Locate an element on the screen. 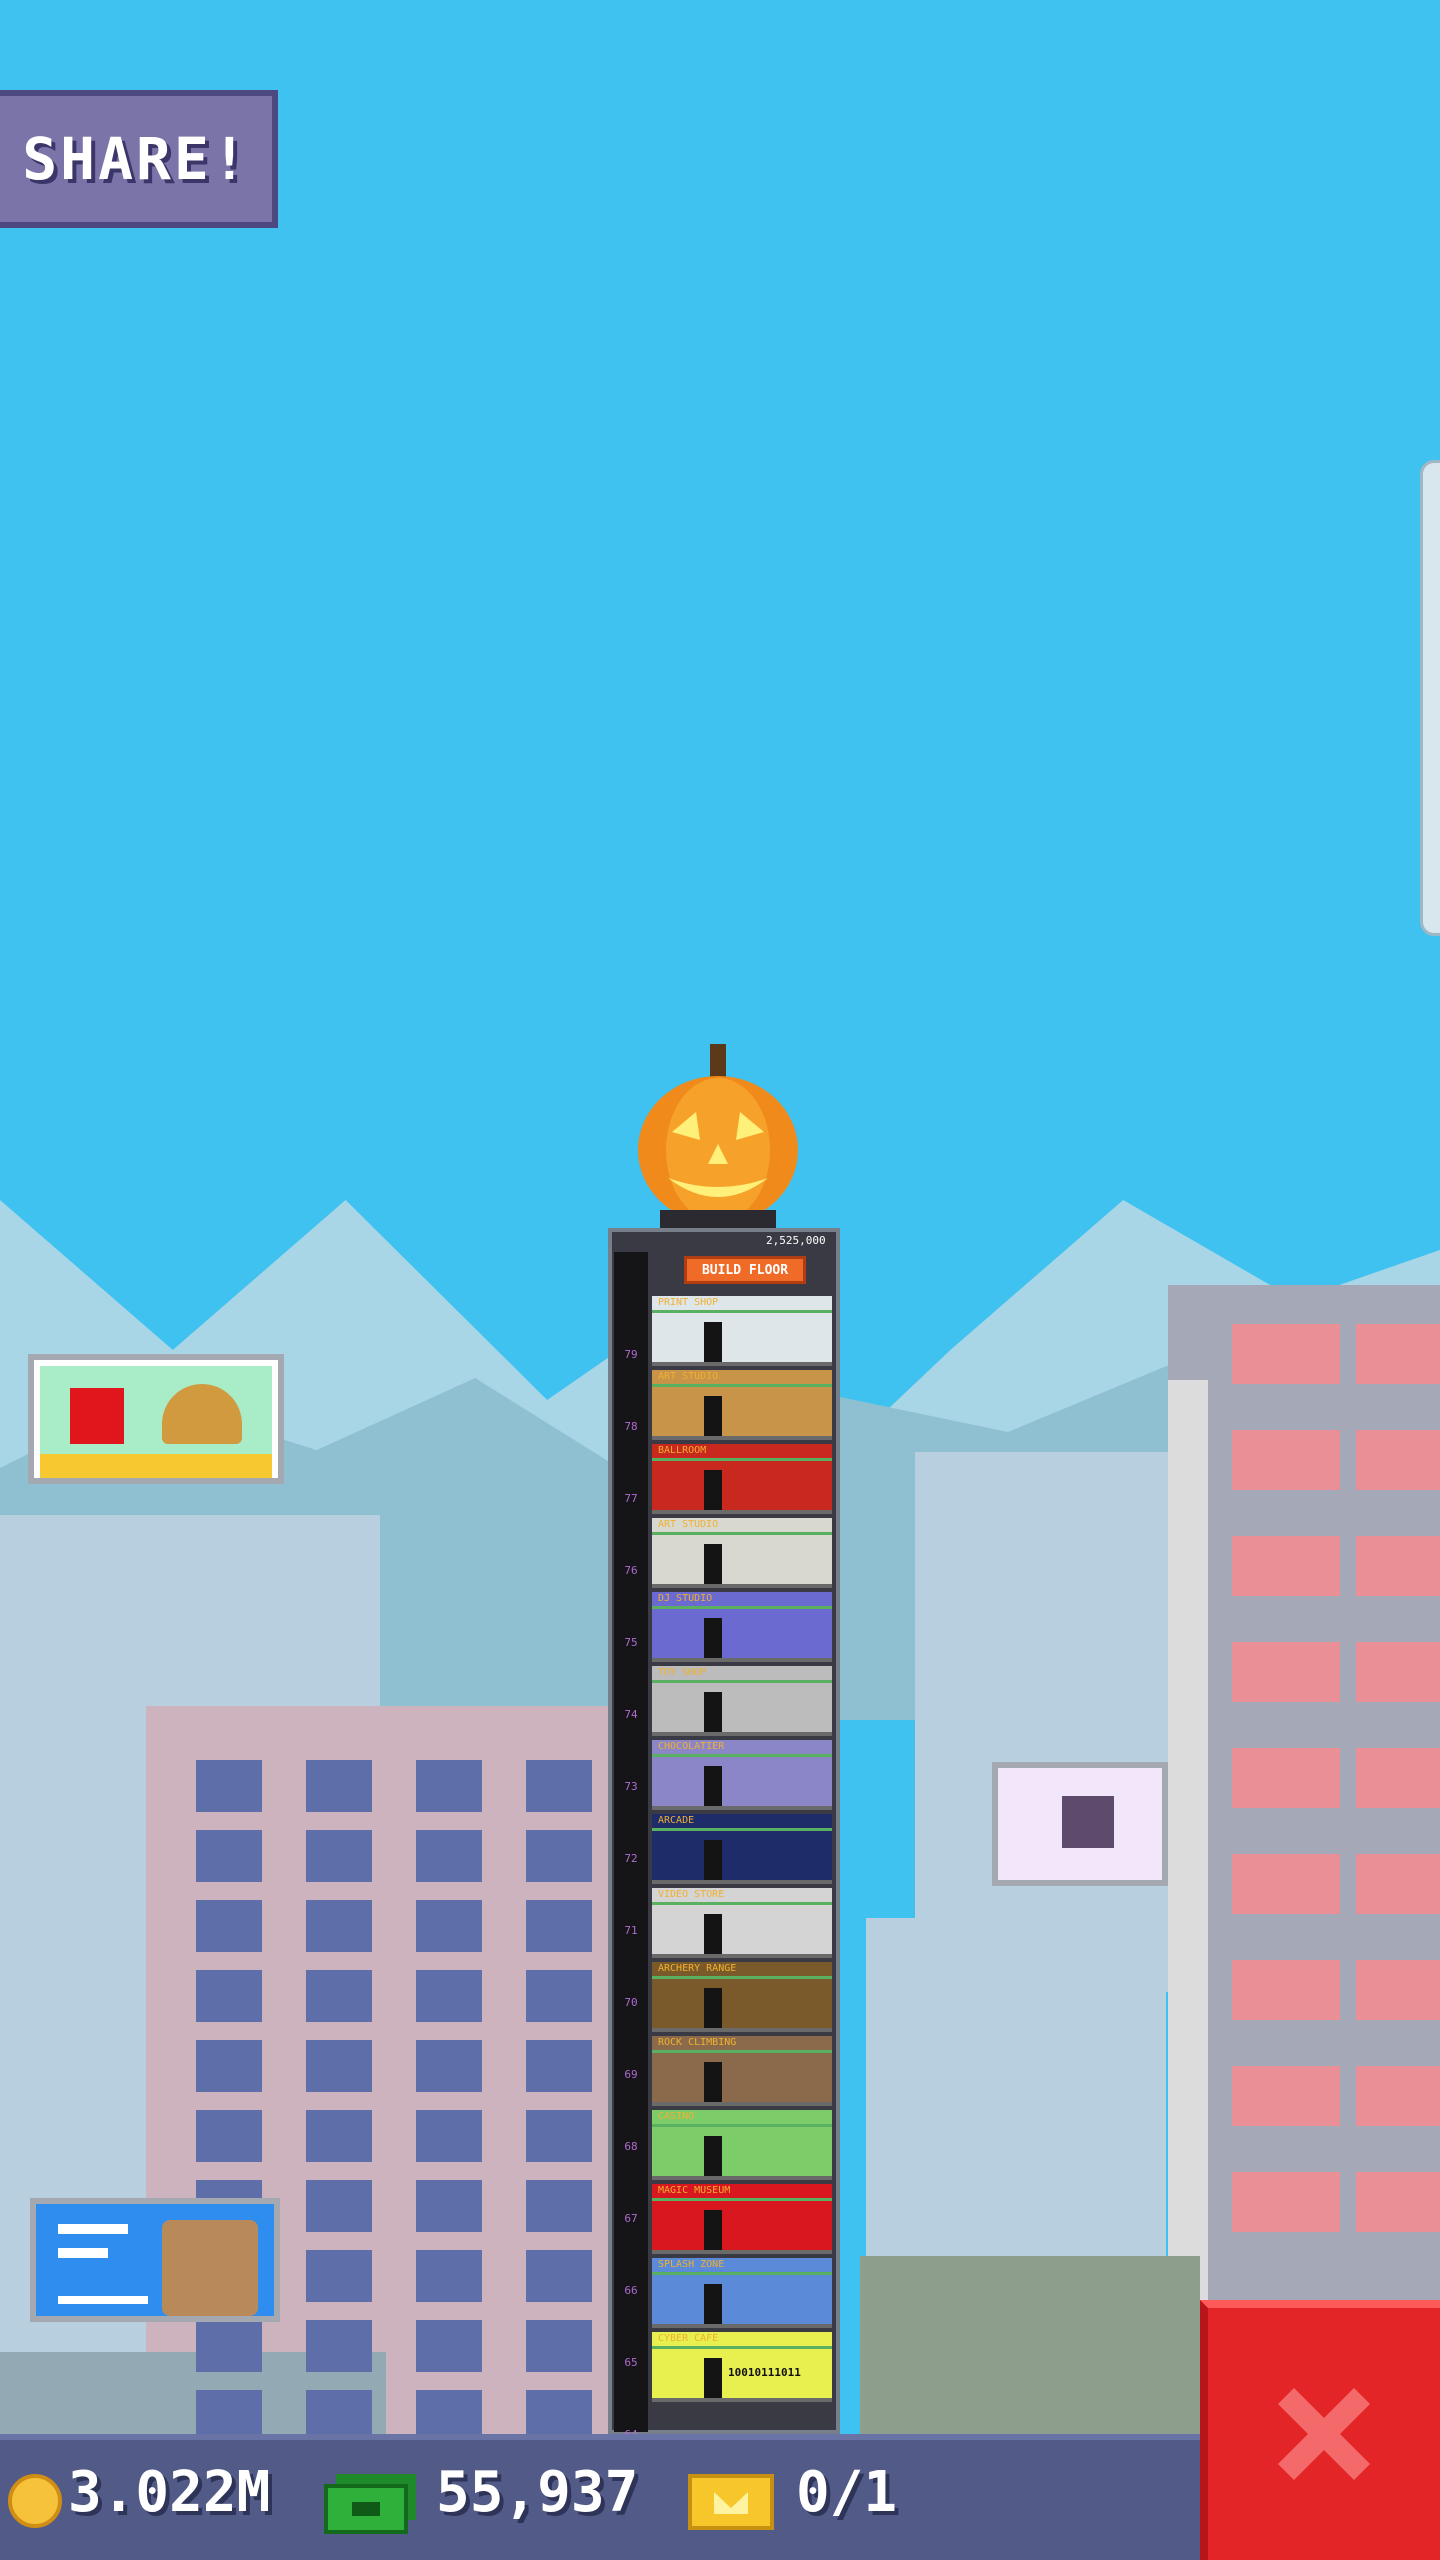 The height and width of the screenshot is (2560, 1440). side-panel-tab is located at coordinates (1430, 698).